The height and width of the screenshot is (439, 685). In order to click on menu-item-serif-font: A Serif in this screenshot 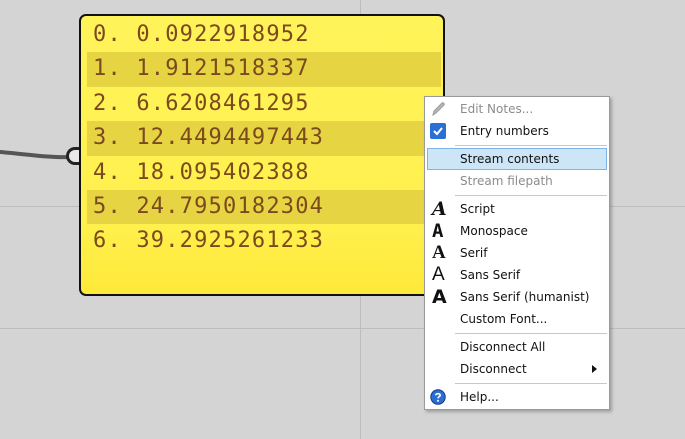, I will do `click(517, 253)`.